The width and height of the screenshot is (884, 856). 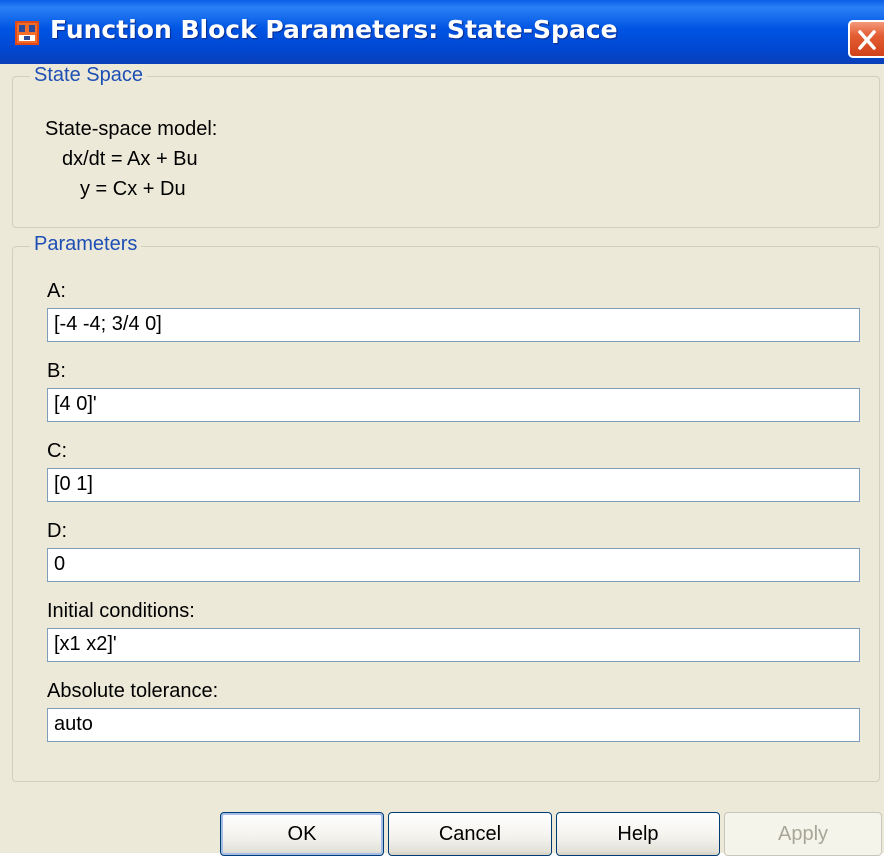 I want to click on absolute-tolerance-label: Absolute tolerance:, so click(x=133, y=691).